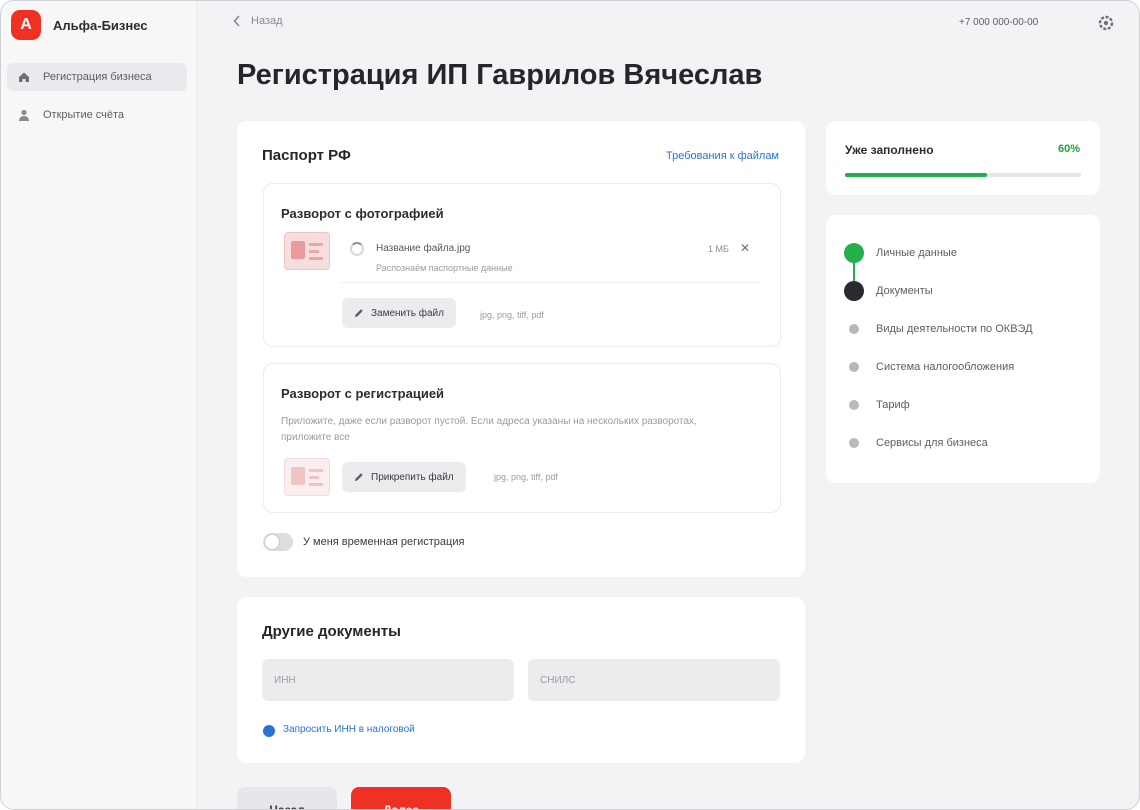 Image resolution: width=1140 pixels, height=810 pixels. Describe the element at coordinates (357, 249) in the screenshot. I see `loading-spinner-icon` at that location.